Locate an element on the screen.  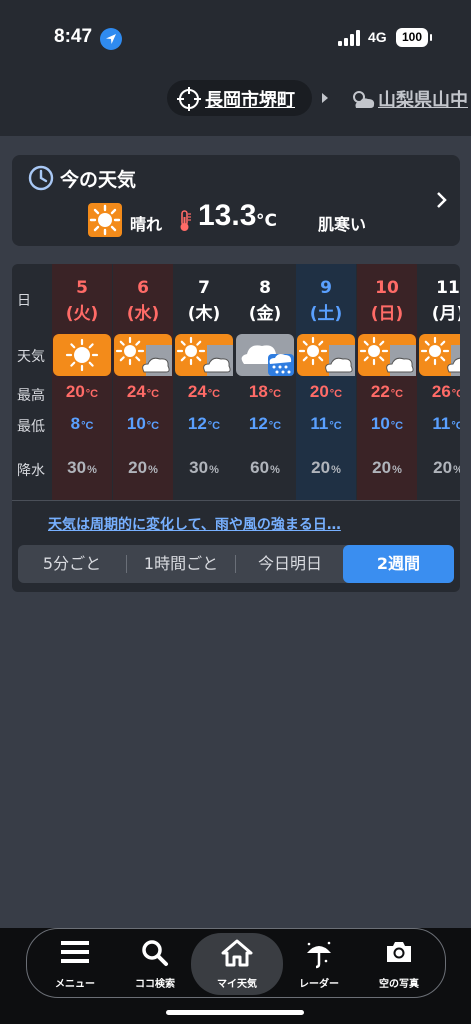
day-number: 11 is located at coordinates (448, 288).